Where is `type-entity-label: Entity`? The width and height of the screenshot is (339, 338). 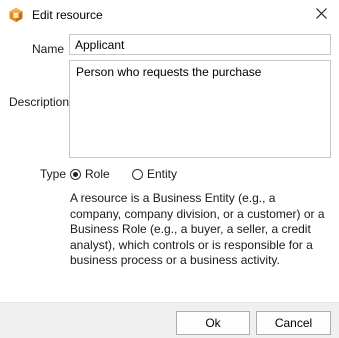 type-entity-label: Entity is located at coordinates (162, 174).